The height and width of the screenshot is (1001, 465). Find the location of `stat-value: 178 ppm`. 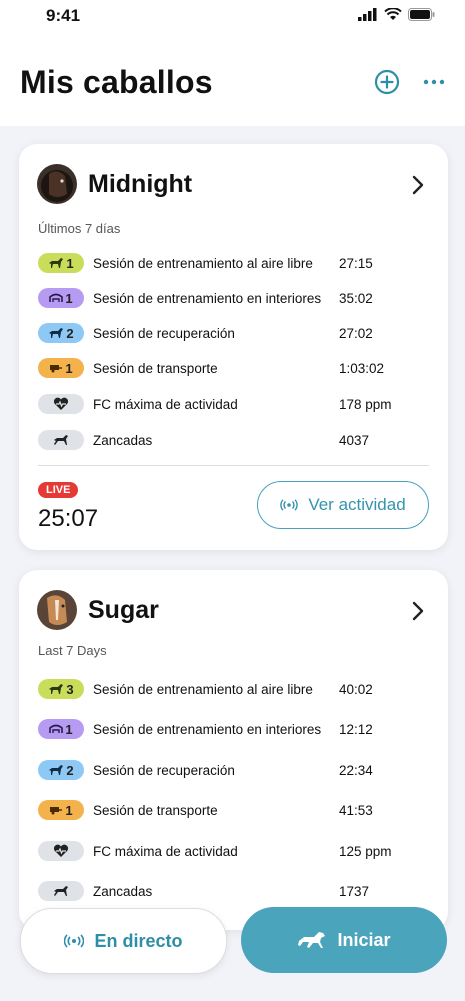

stat-value: 178 ppm is located at coordinates (365, 404).